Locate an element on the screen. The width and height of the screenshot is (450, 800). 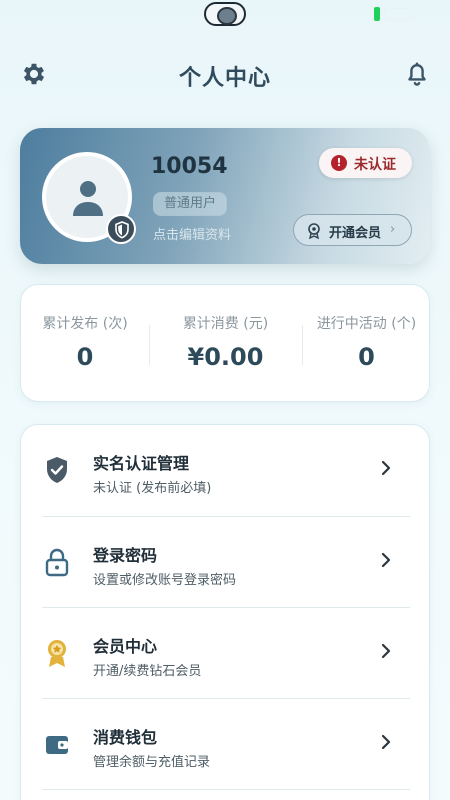
stat-value: ¥0.00 is located at coordinates (225, 357).